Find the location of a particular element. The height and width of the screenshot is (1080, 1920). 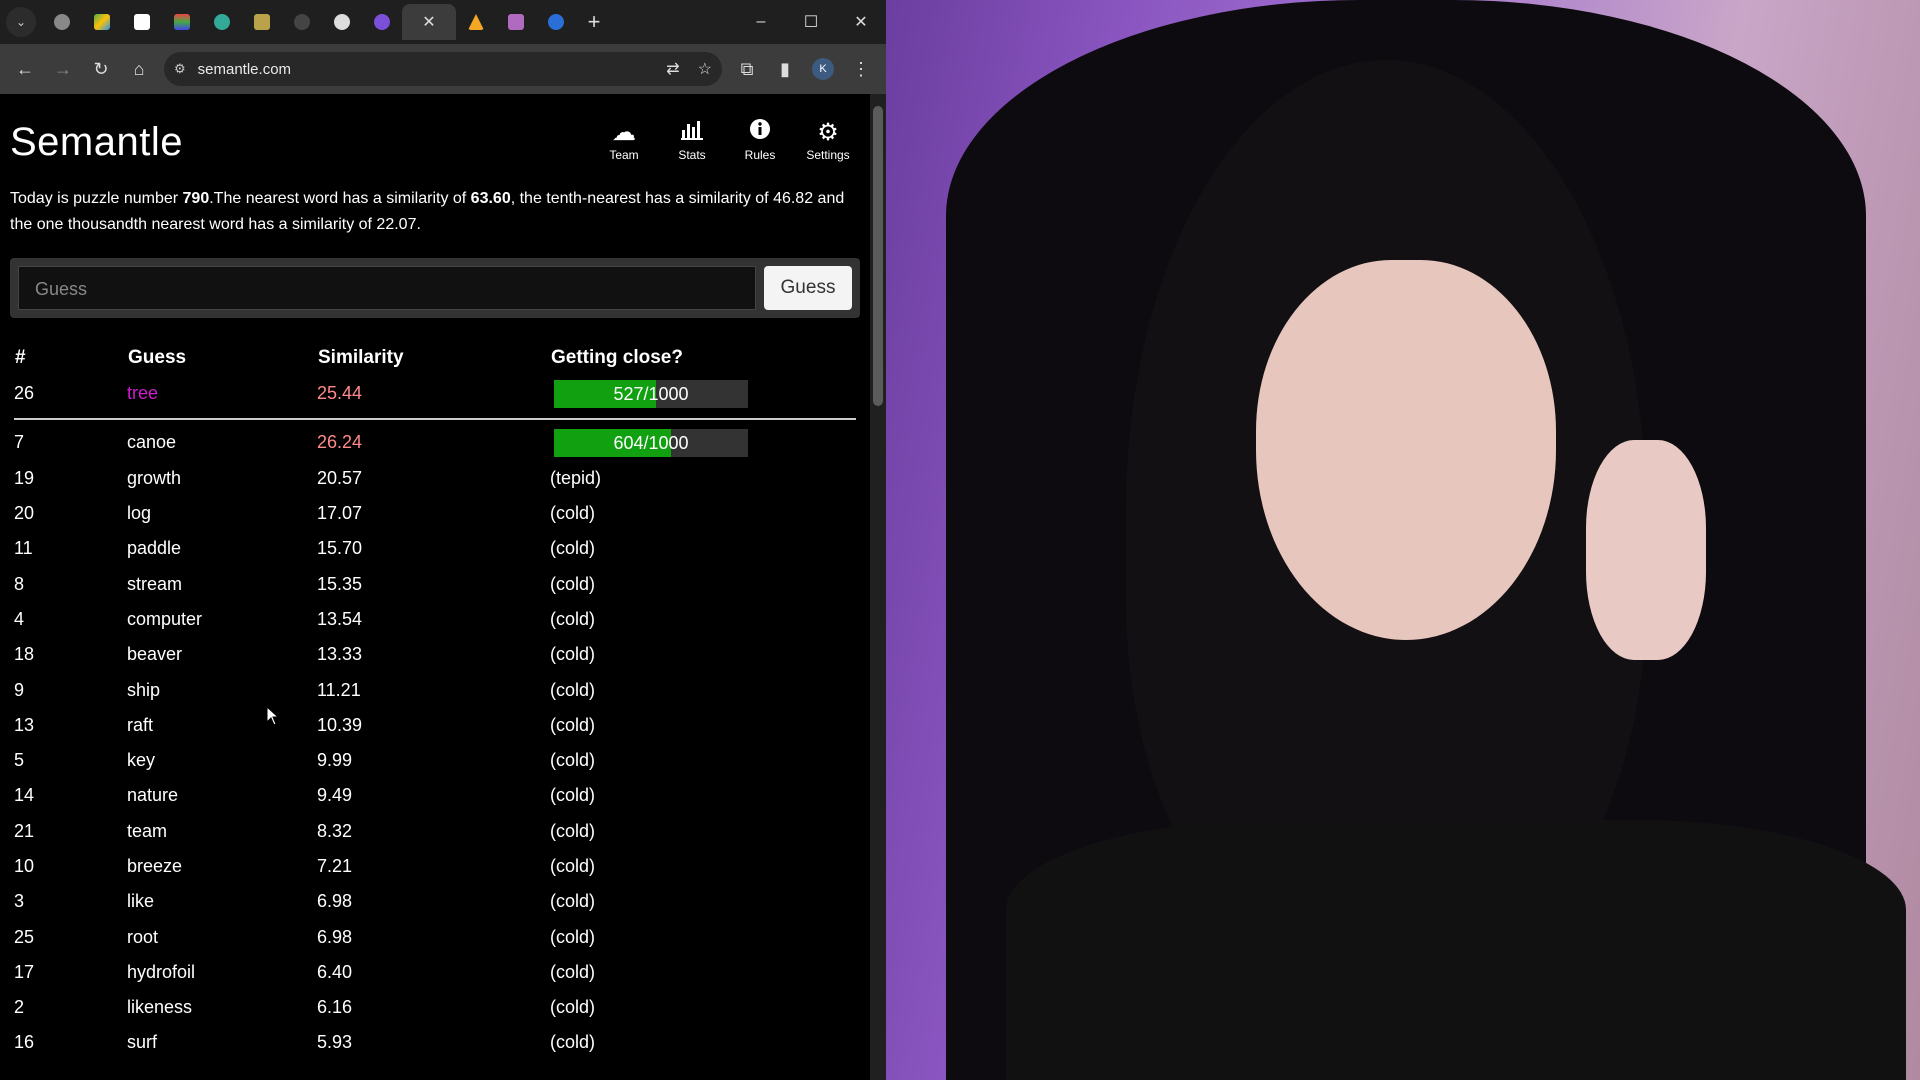

table-row: 19 growth 20.57 (tepid) is located at coordinates (435, 478).